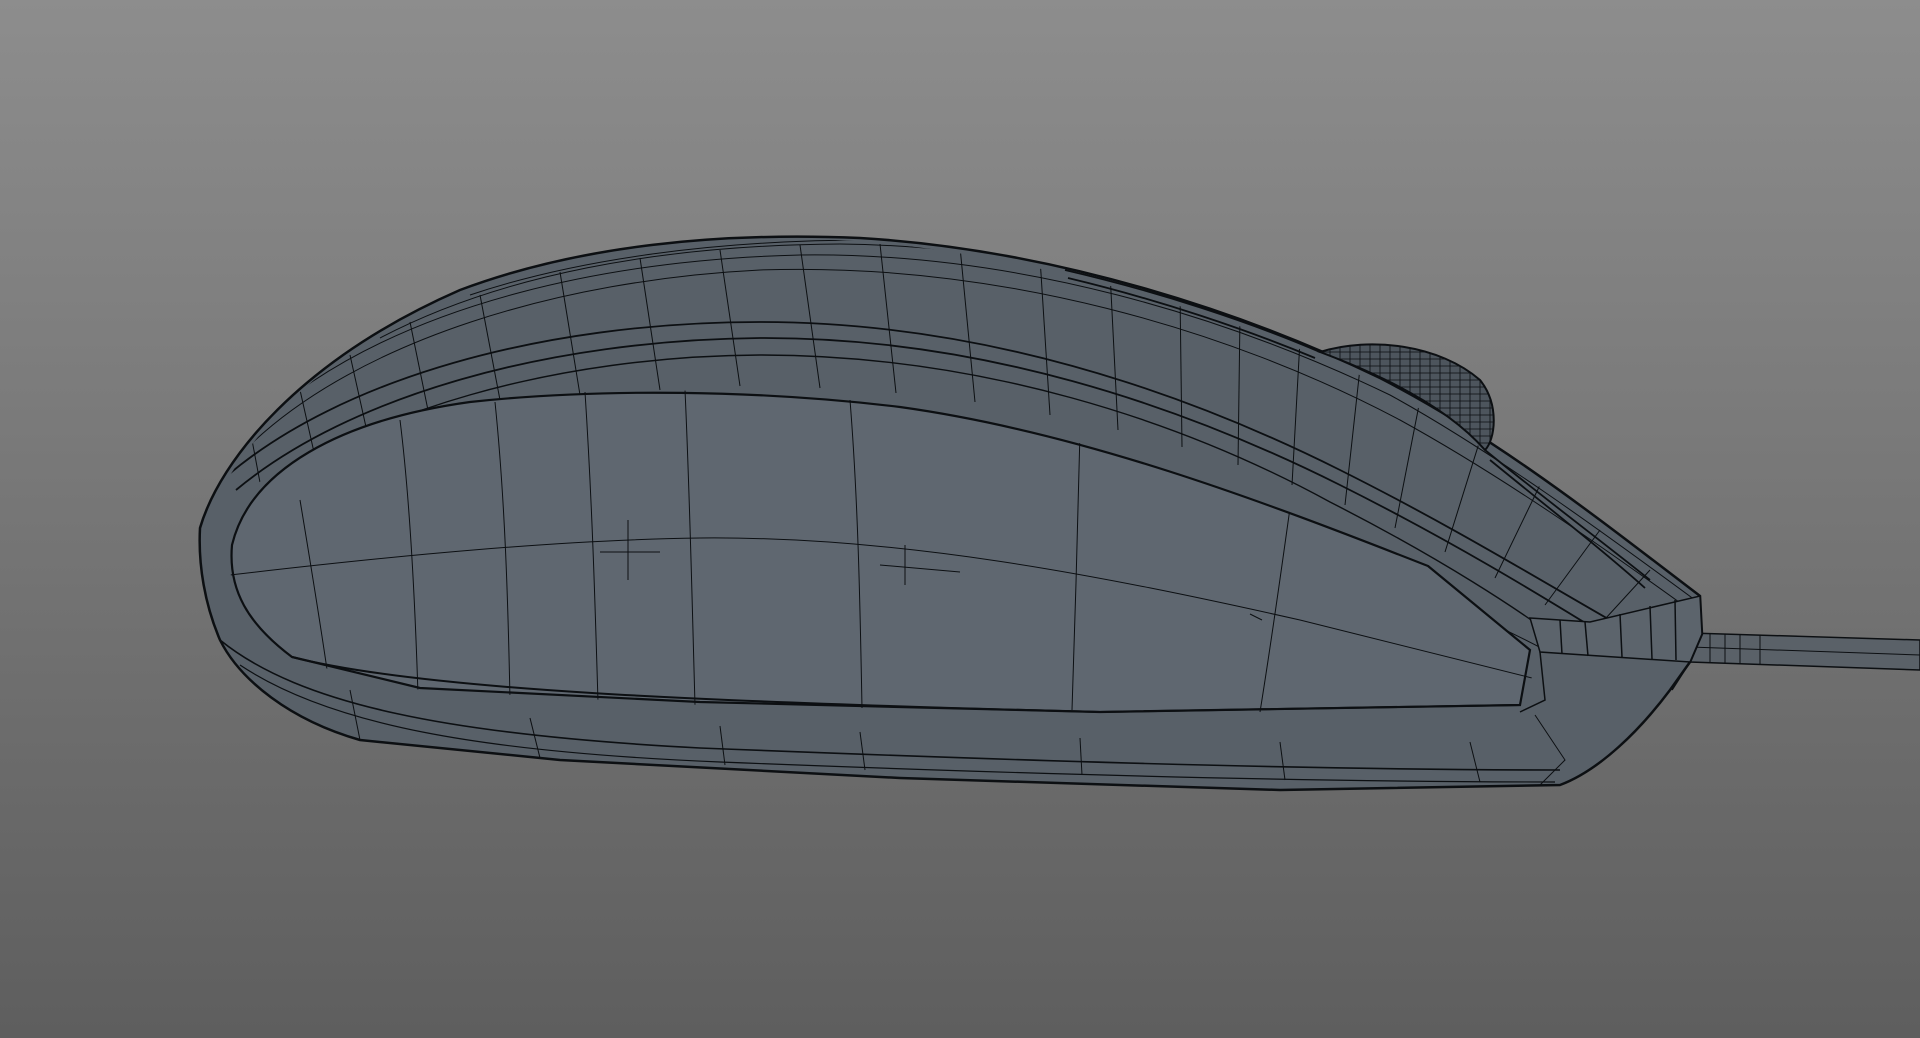 The width and height of the screenshot is (1920, 1038). I want to click on mouse-cable, so click(1804, 651).